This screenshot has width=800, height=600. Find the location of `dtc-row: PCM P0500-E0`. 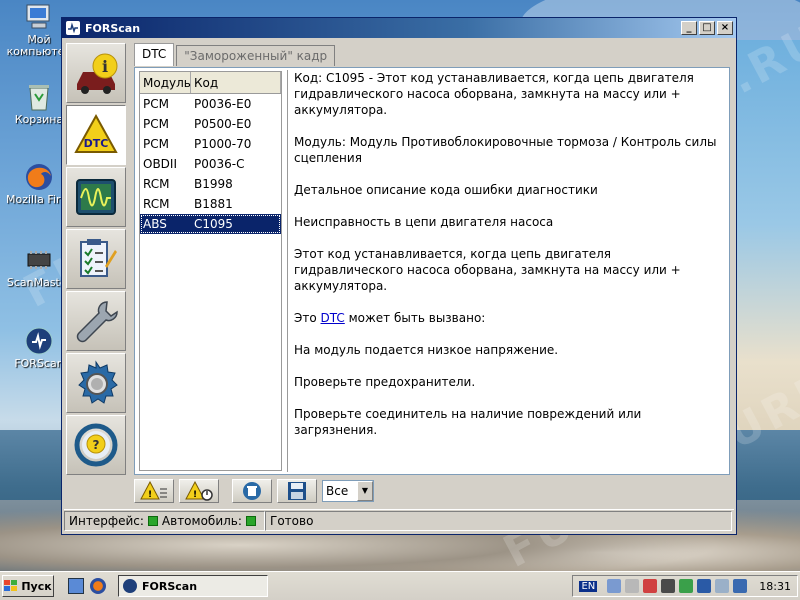

dtc-row: PCM P0500-E0 is located at coordinates (210, 124).